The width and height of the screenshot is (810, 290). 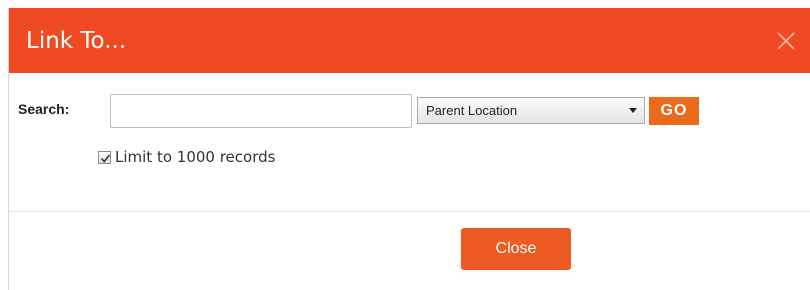 I want to click on search-scope-select: Parent Location, so click(x=531, y=110).